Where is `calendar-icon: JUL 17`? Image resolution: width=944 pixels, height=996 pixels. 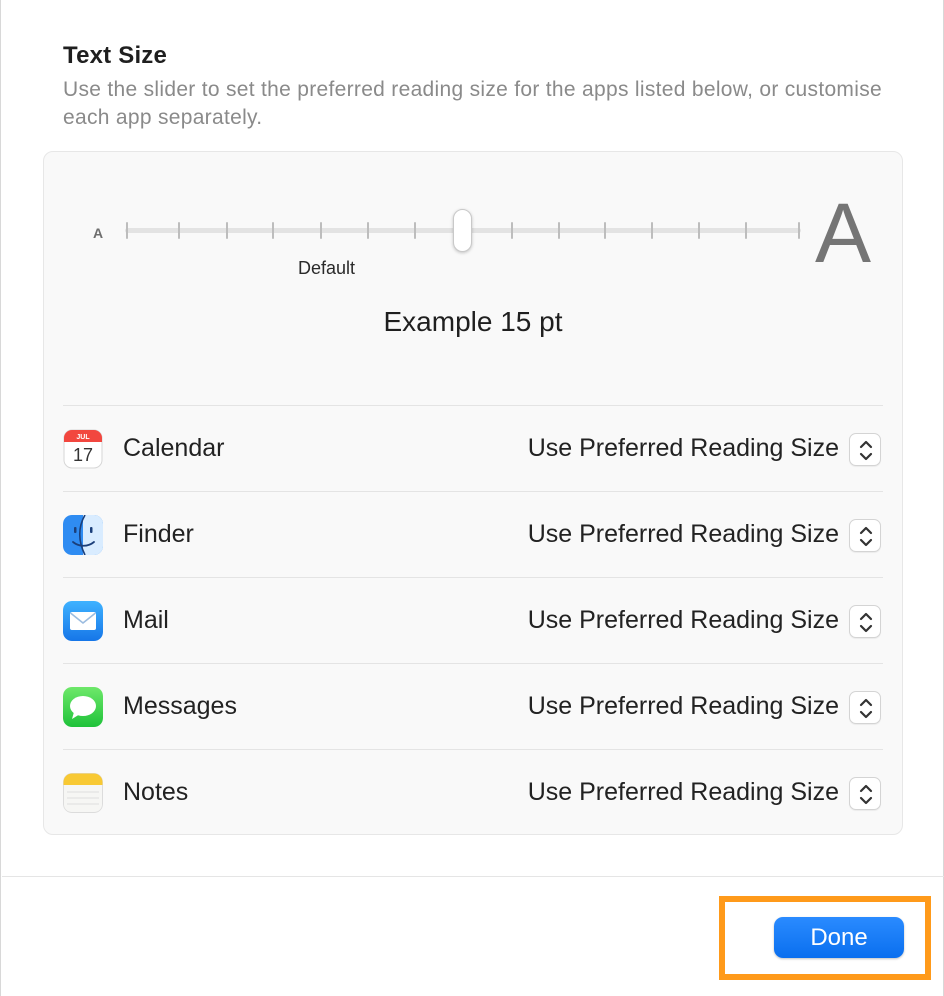
calendar-icon: JUL 17 is located at coordinates (83, 449).